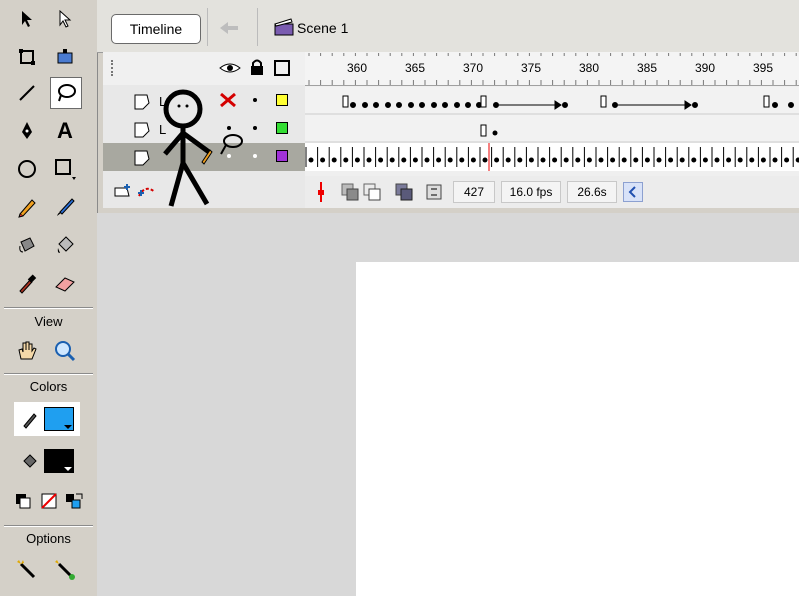 The image size is (799, 596). Describe the element at coordinates (647, 68) in the screenshot. I see `ruler-number: 385` at that location.